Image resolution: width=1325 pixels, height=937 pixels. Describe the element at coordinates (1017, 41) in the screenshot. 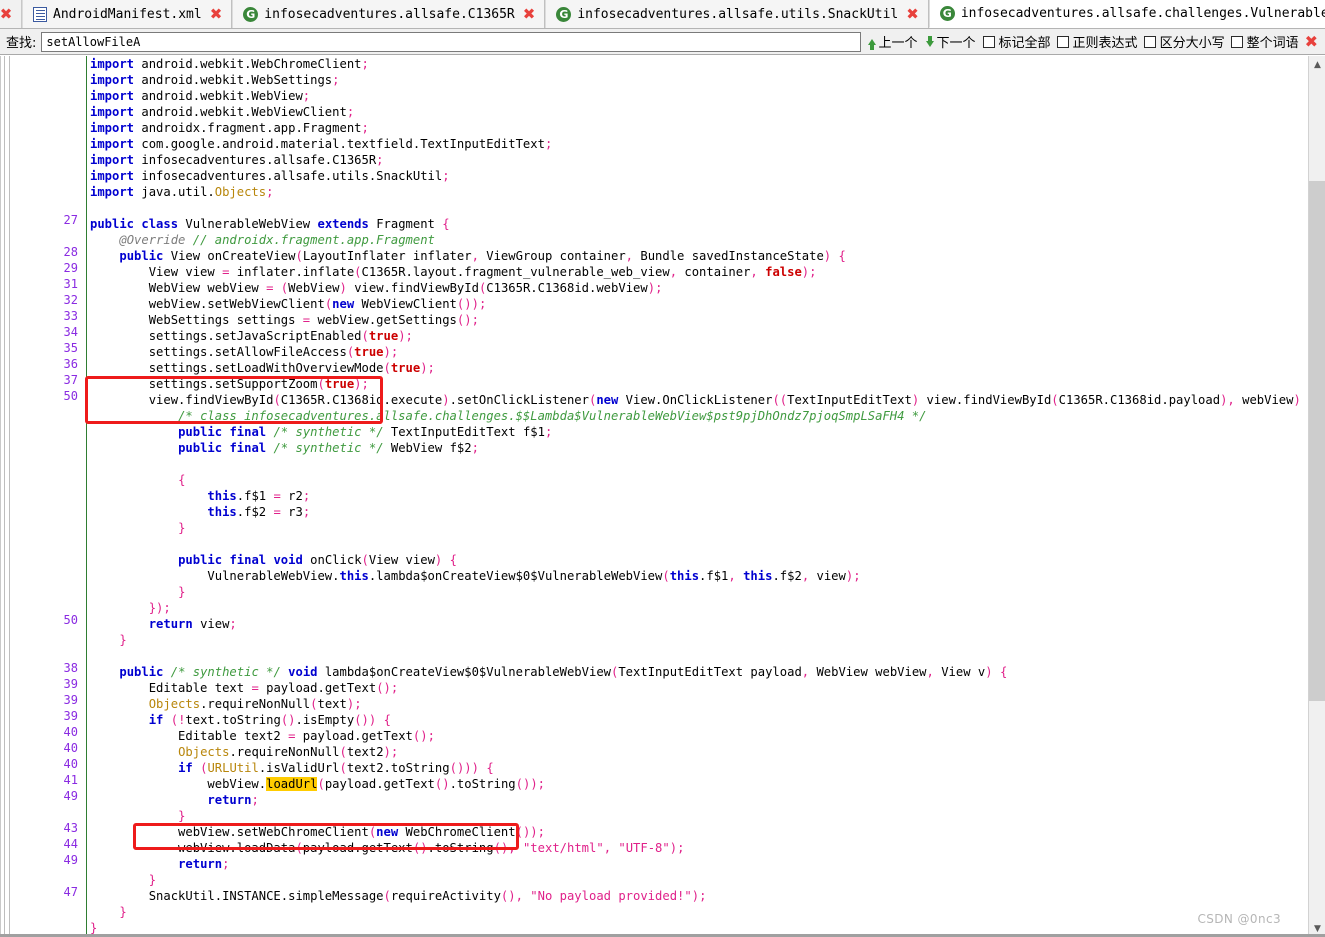

I see `checkbox-mark-all: 标记全部` at that location.